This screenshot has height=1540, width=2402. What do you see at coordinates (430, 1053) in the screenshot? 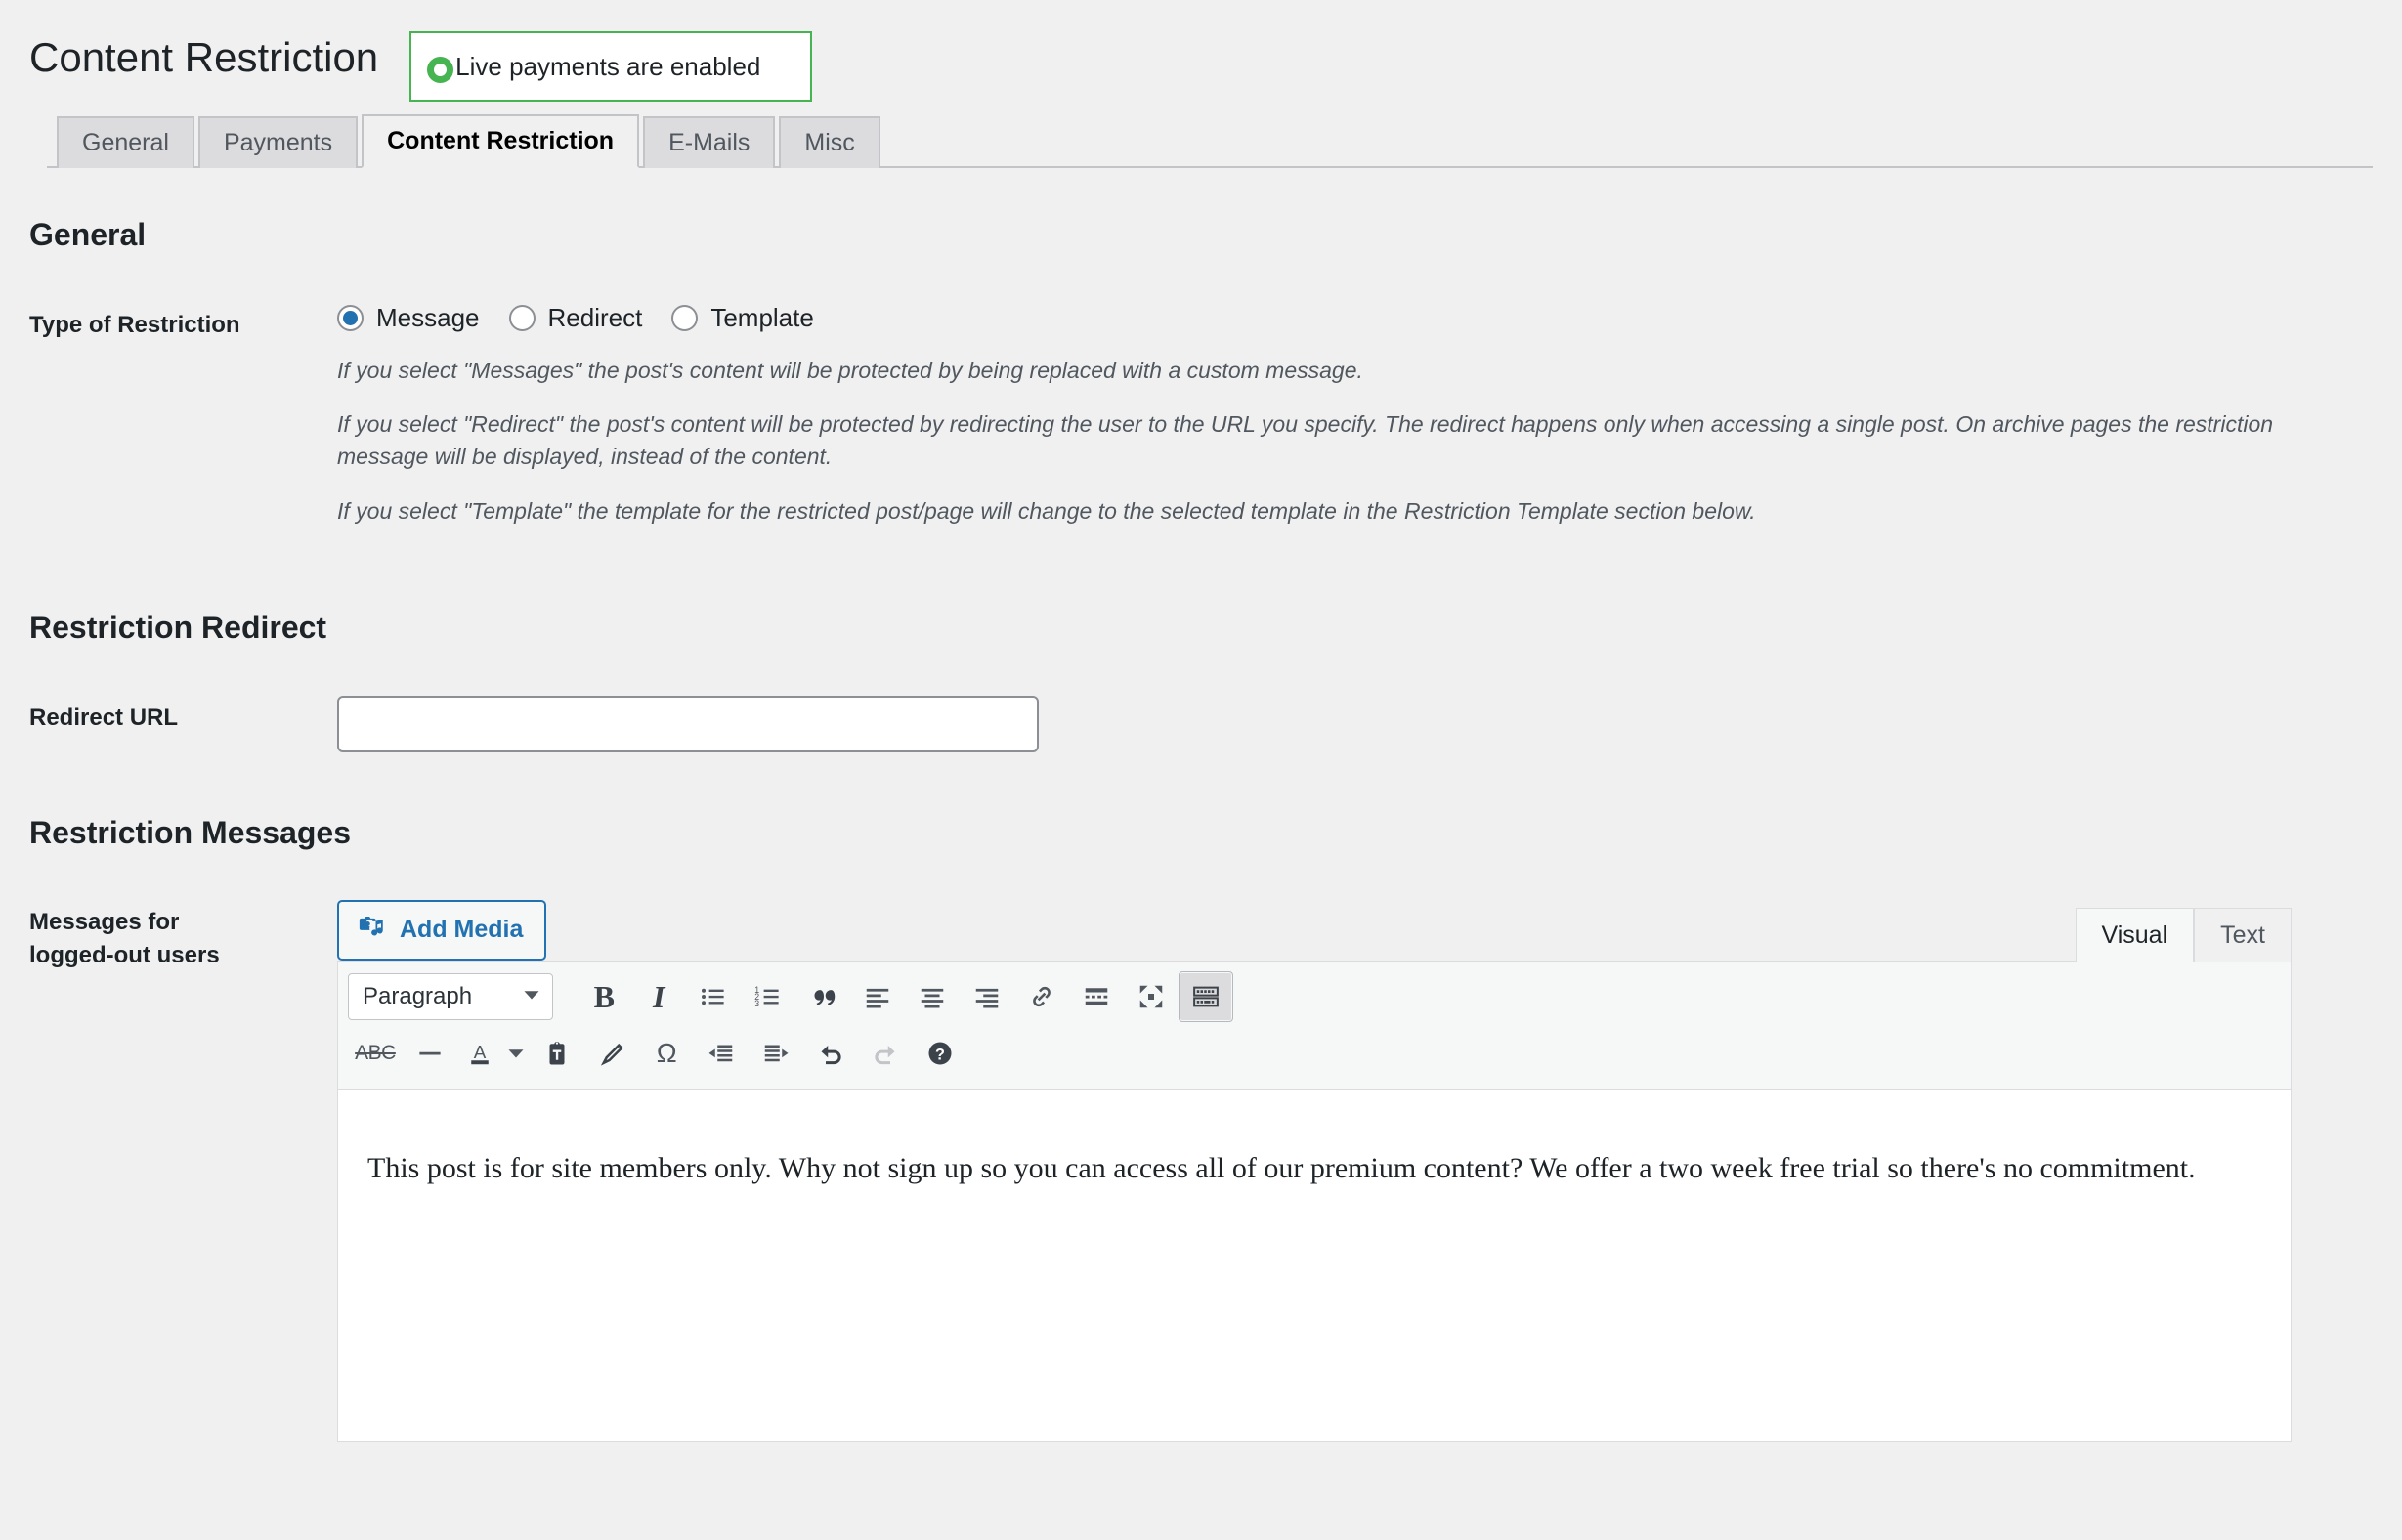
I see `horizontal-rule-icon` at bounding box center [430, 1053].